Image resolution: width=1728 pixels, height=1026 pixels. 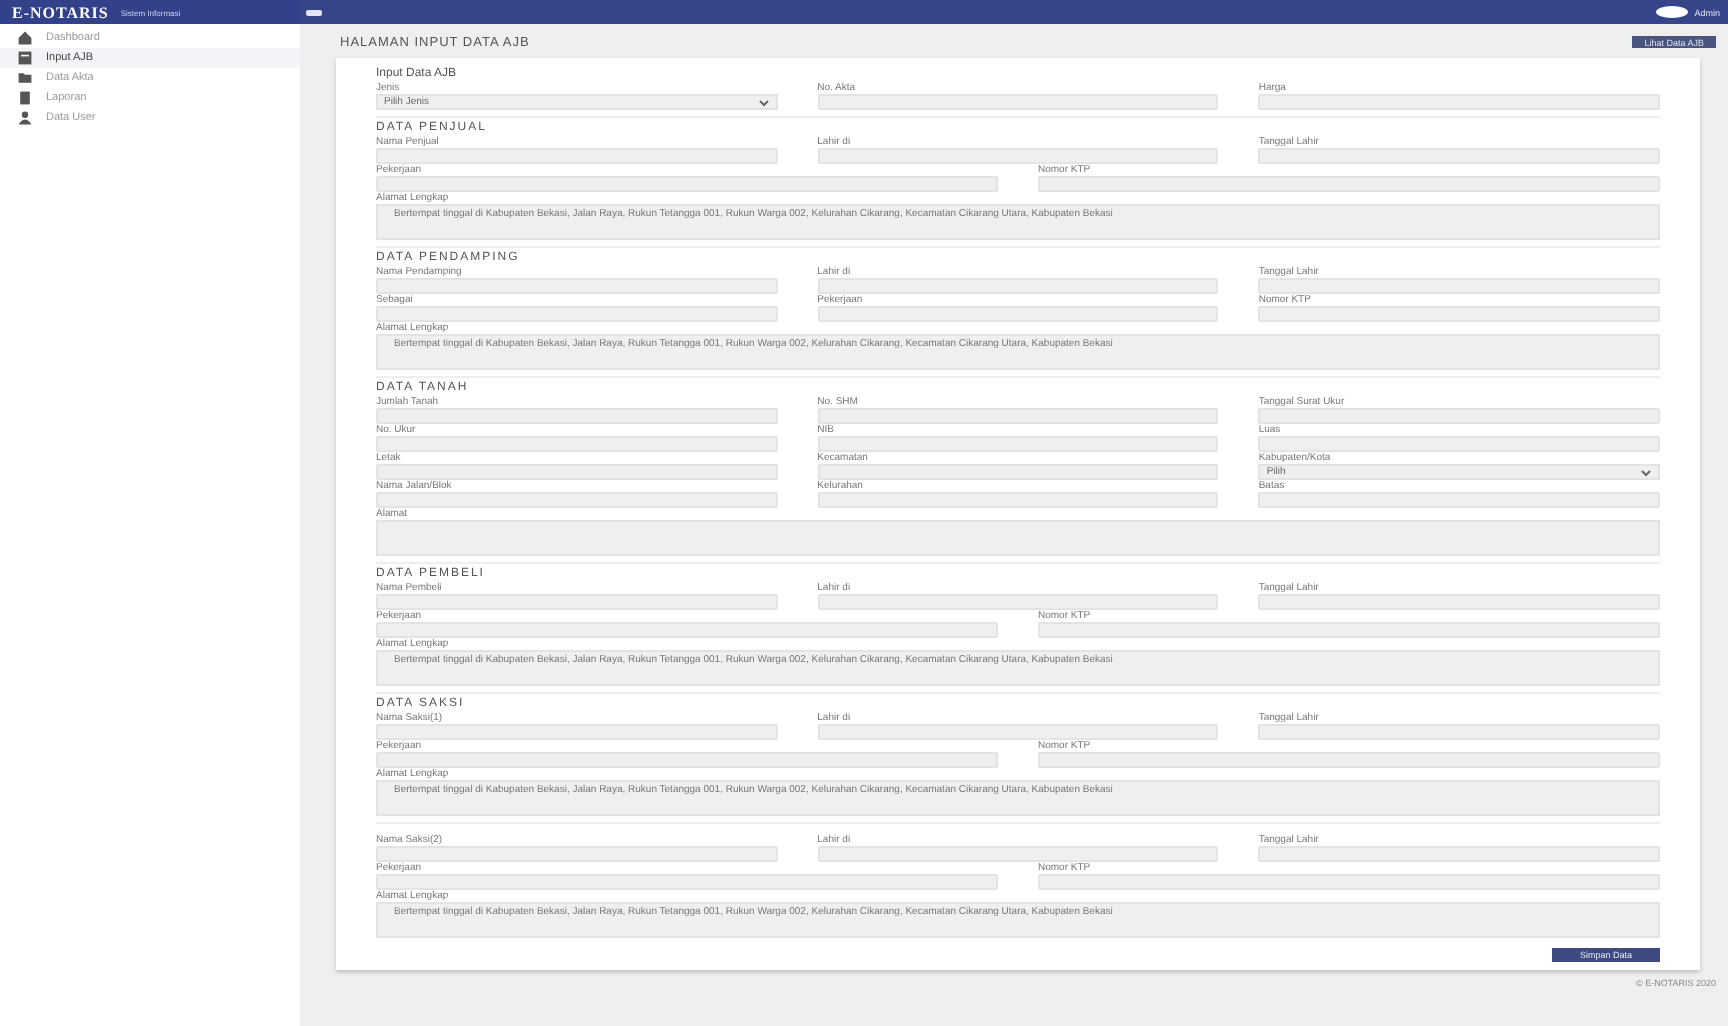 What do you see at coordinates (1018, 538) in the screenshot?
I see `address-field` at bounding box center [1018, 538].